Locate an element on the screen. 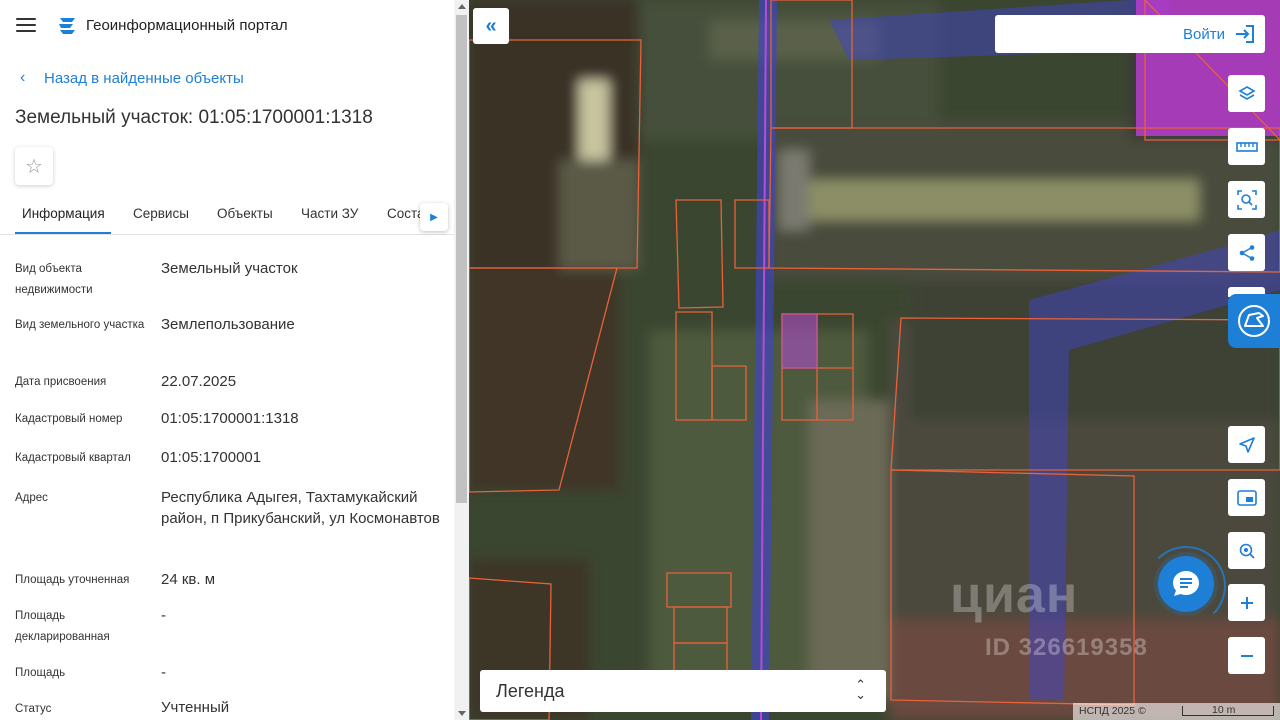  back-to-results-link: ‹ Назад в найденные объекты is located at coordinates (132, 78).